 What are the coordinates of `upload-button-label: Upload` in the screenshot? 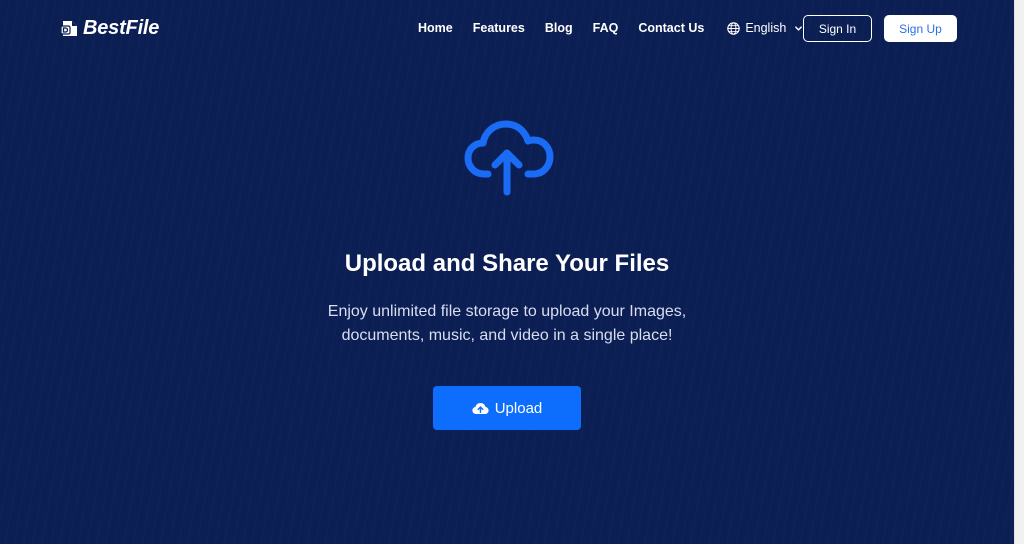 It's located at (518, 408).